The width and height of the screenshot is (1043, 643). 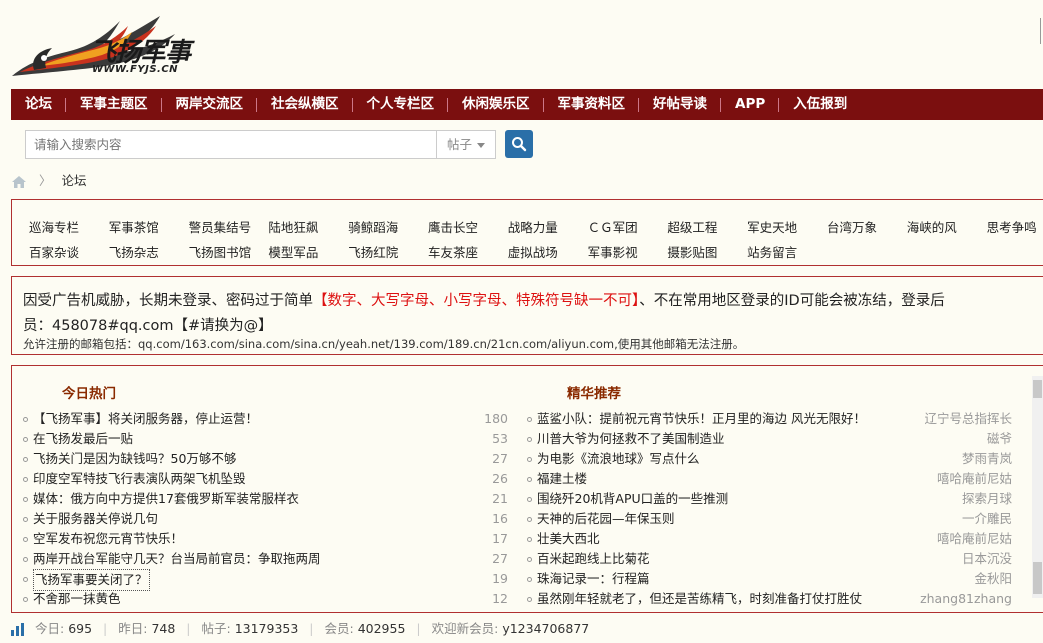 What do you see at coordinates (592, 104) in the screenshot?
I see `nav-item-military-data: 军事资料区` at bounding box center [592, 104].